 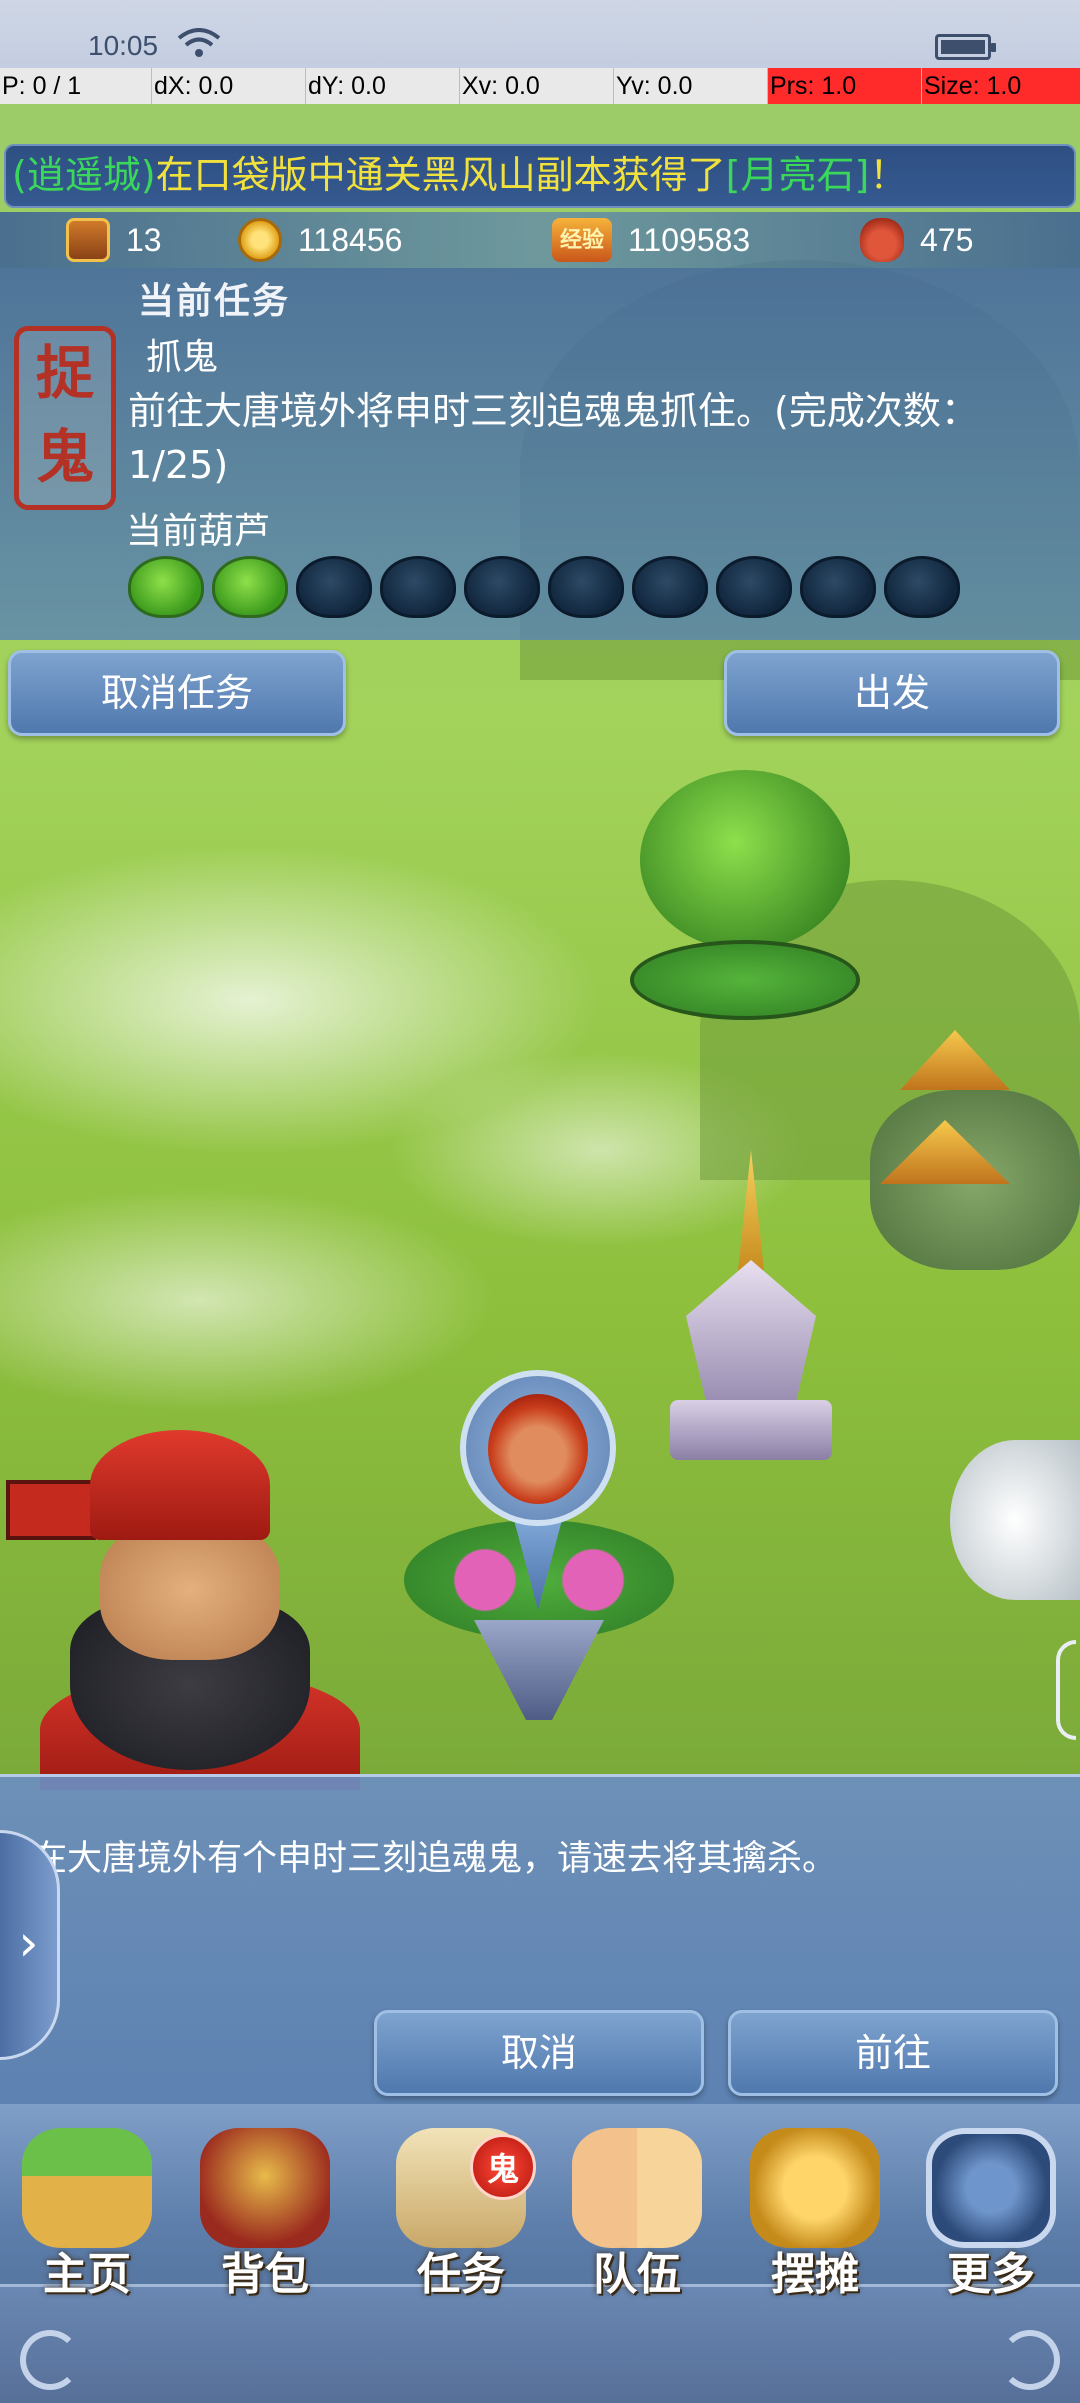 What do you see at coordinates (892, 693) in the screenshot?
I see `depart-button: 出发` at bounding box center [892, 693].